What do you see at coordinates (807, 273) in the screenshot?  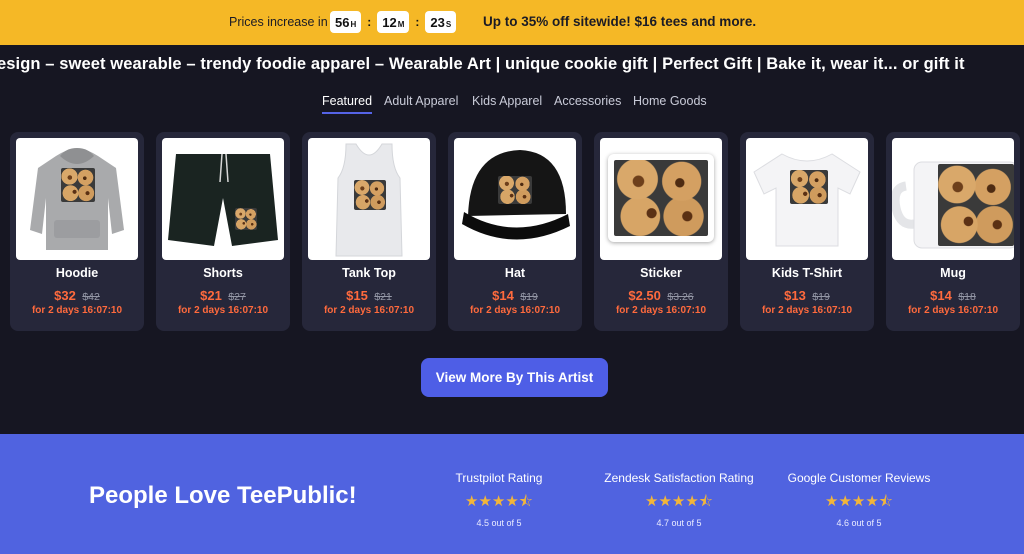 I see `product-name: Kids T-Shirt` at bounding box center [807, 273].